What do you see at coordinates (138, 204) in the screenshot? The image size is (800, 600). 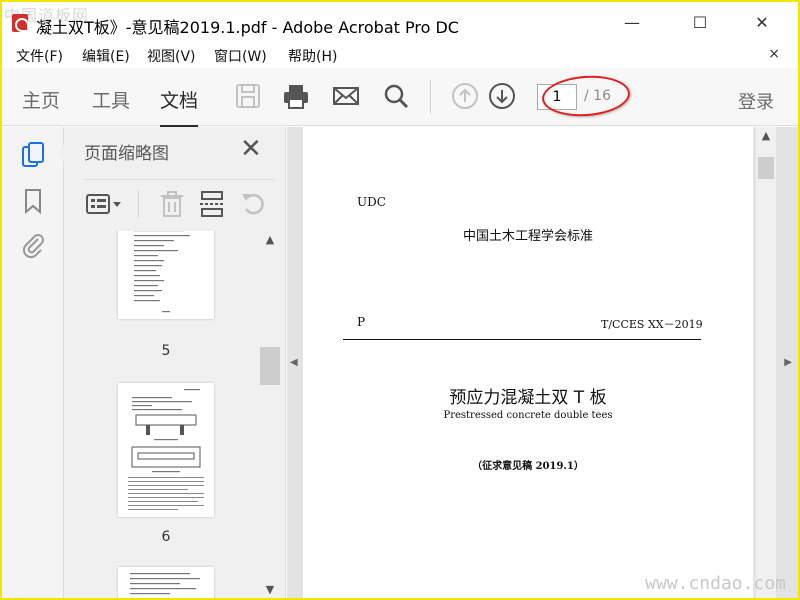 I see `panel-tools-separator` at bounding box center [138, 204].